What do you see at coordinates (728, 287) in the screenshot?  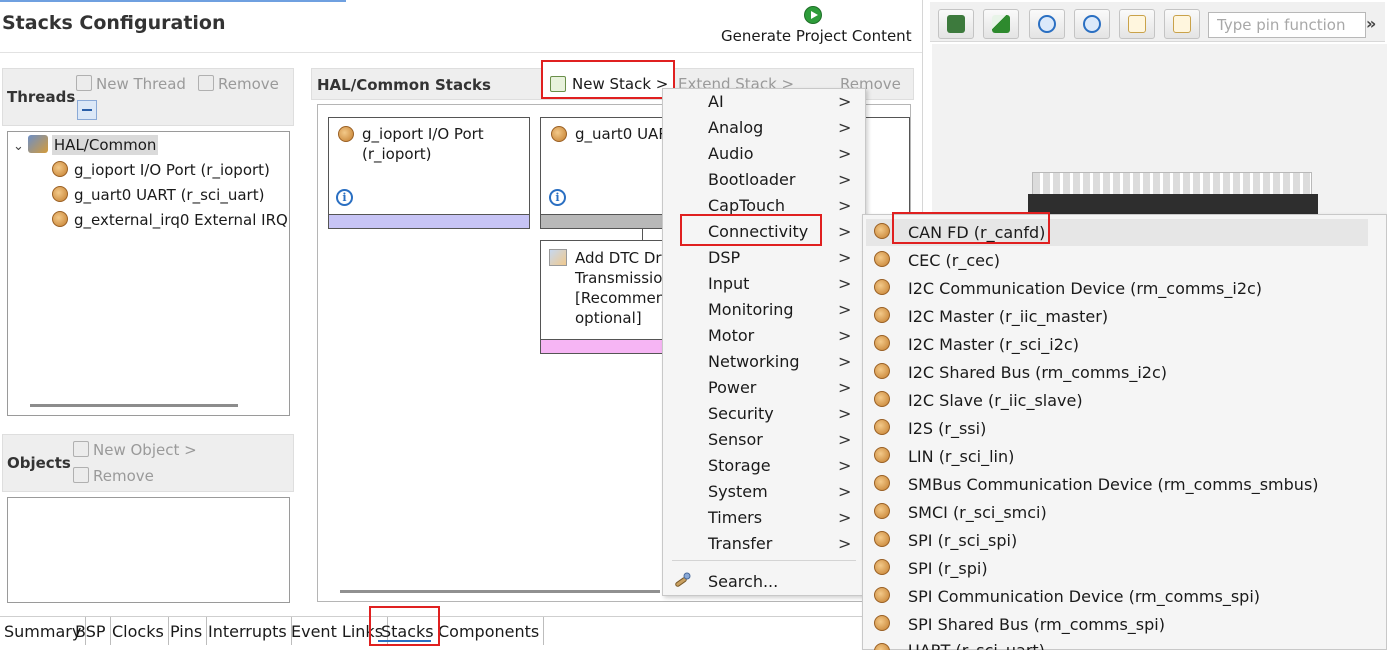 I see `menu-item-input: Input` at bounding box center [728, 287].